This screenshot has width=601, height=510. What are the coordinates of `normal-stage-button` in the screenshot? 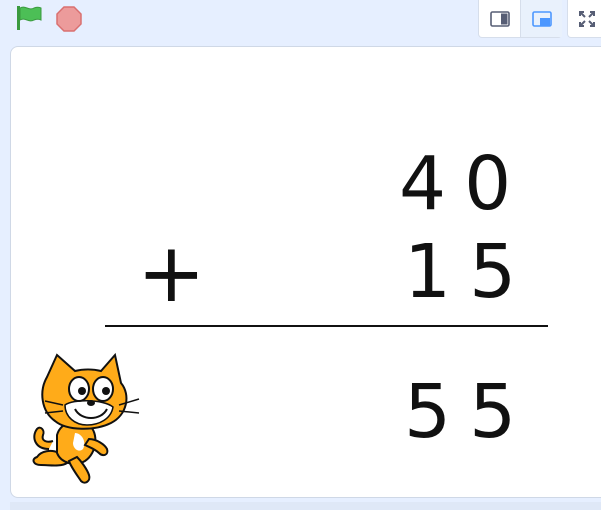 It's located at (541, 18).